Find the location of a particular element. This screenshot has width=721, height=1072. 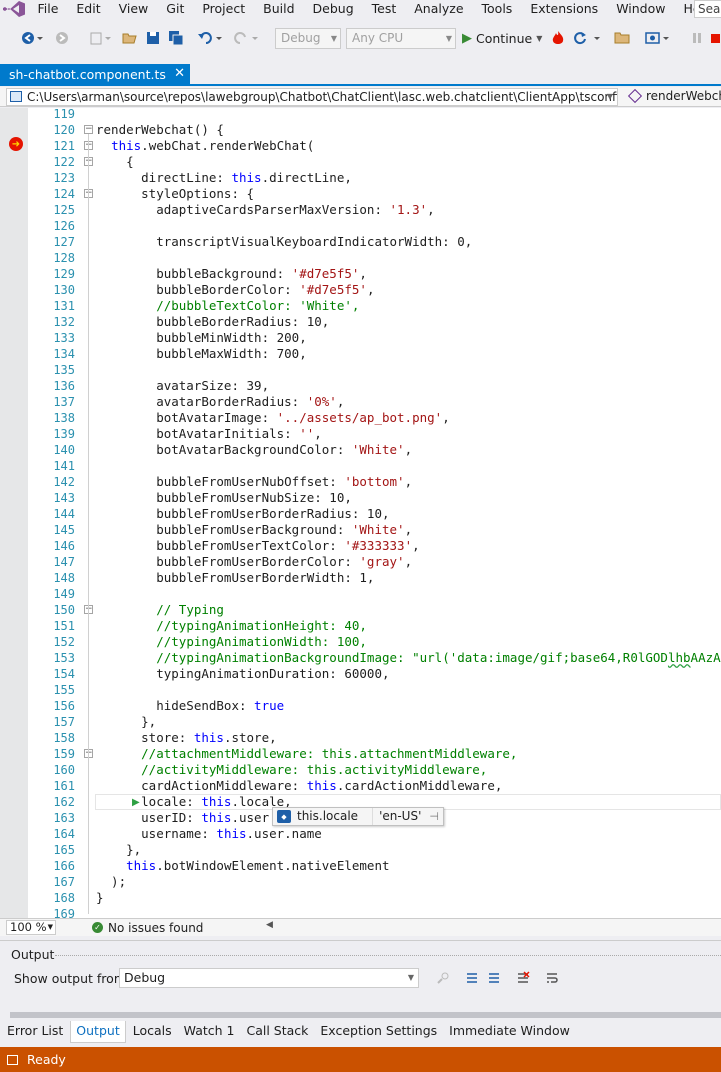

code-line: 122− { is located at coordinates (360, 162).